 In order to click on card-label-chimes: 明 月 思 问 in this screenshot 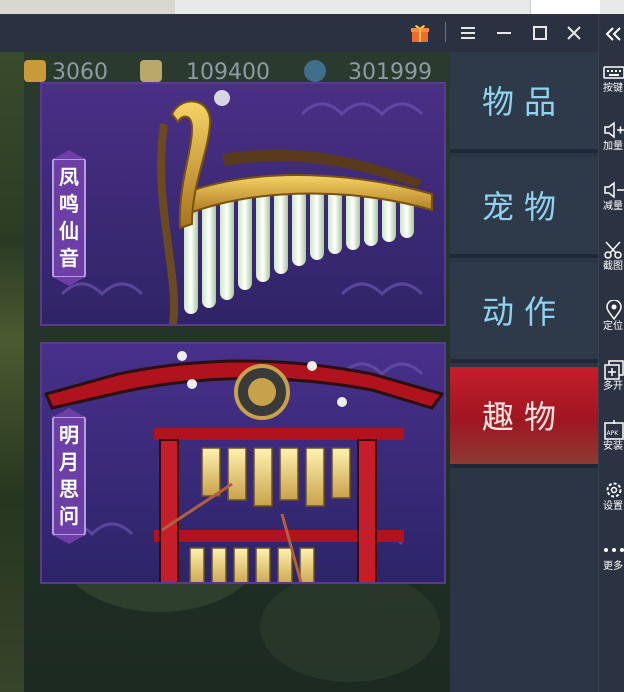, I will do `click(69, 476)`.